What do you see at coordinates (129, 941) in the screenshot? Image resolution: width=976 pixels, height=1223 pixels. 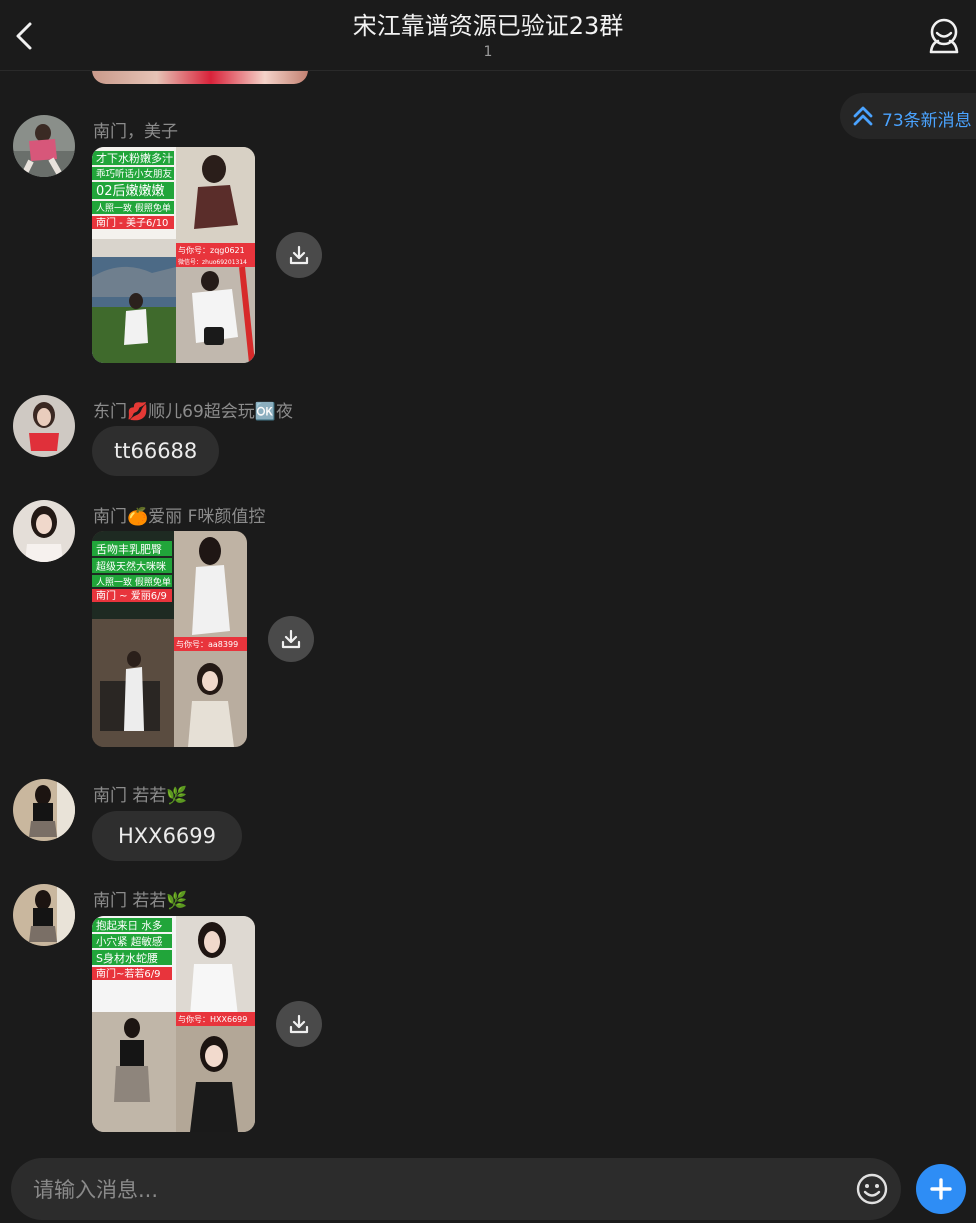 I see `poster-line: 小穴紧 超敏感` at bounding box center [129, 941].